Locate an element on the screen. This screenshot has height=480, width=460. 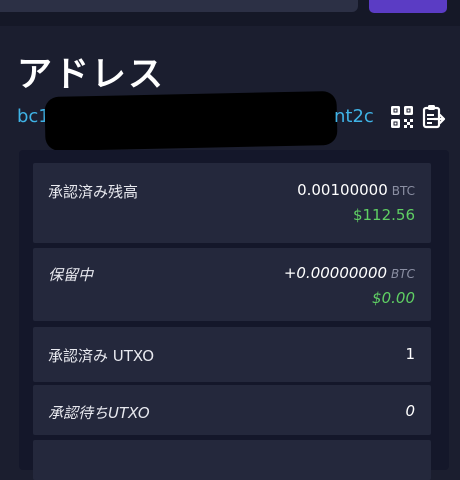
pending-utxo-card: 承認待ちUTXO 0 is located at coordinates (232, 410).